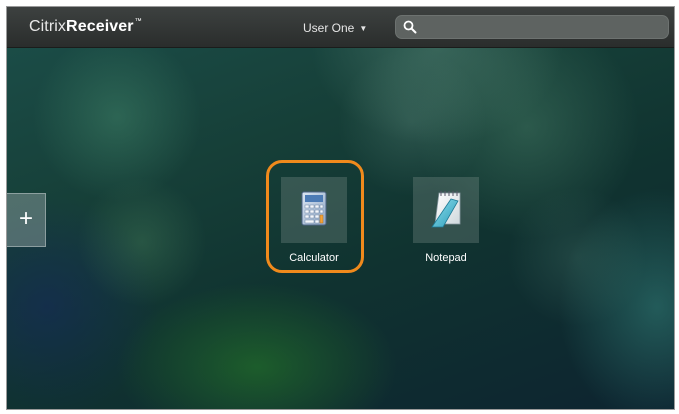 Image resolution: width=679 pixels, height=414 pixels. I want to click on user-menu-button: User One ▼, so click(335, 28).